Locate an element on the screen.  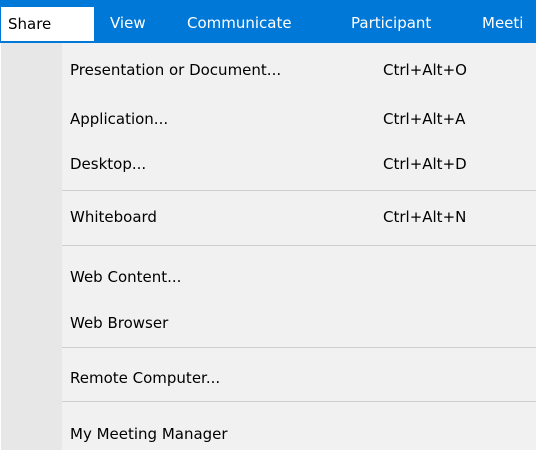
menu-tab-label: View is located at coordinates (128, 23).